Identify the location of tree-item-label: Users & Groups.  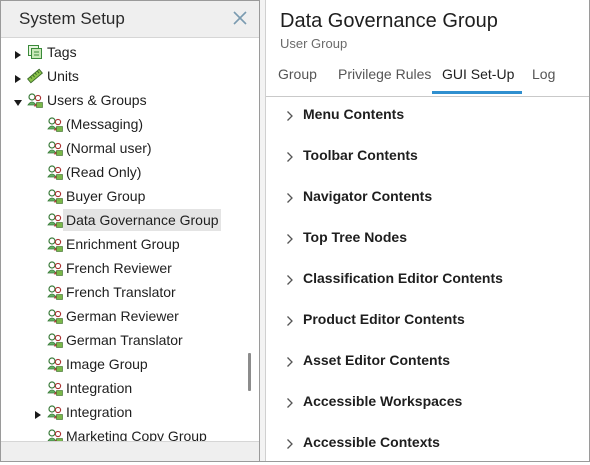
(97, 100).